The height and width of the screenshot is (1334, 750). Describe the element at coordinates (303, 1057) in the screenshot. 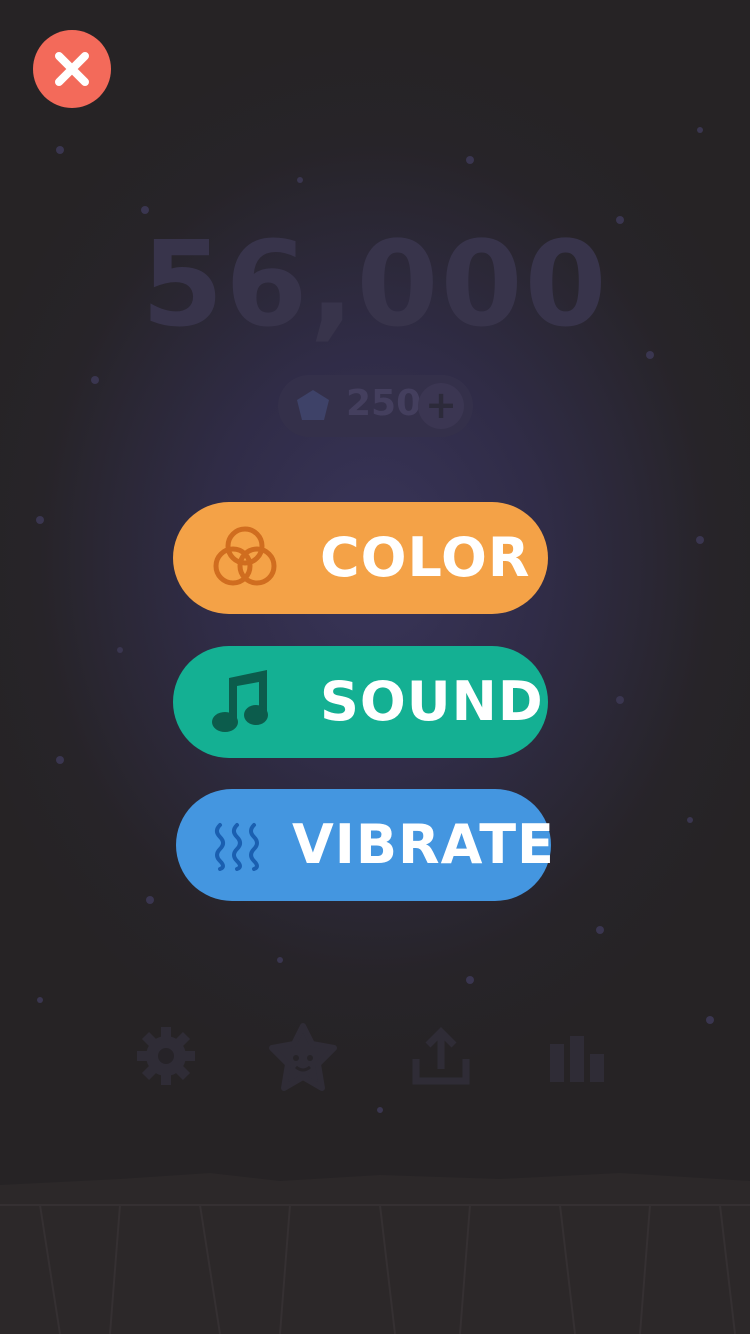

I see `star-face-icon` at that location.